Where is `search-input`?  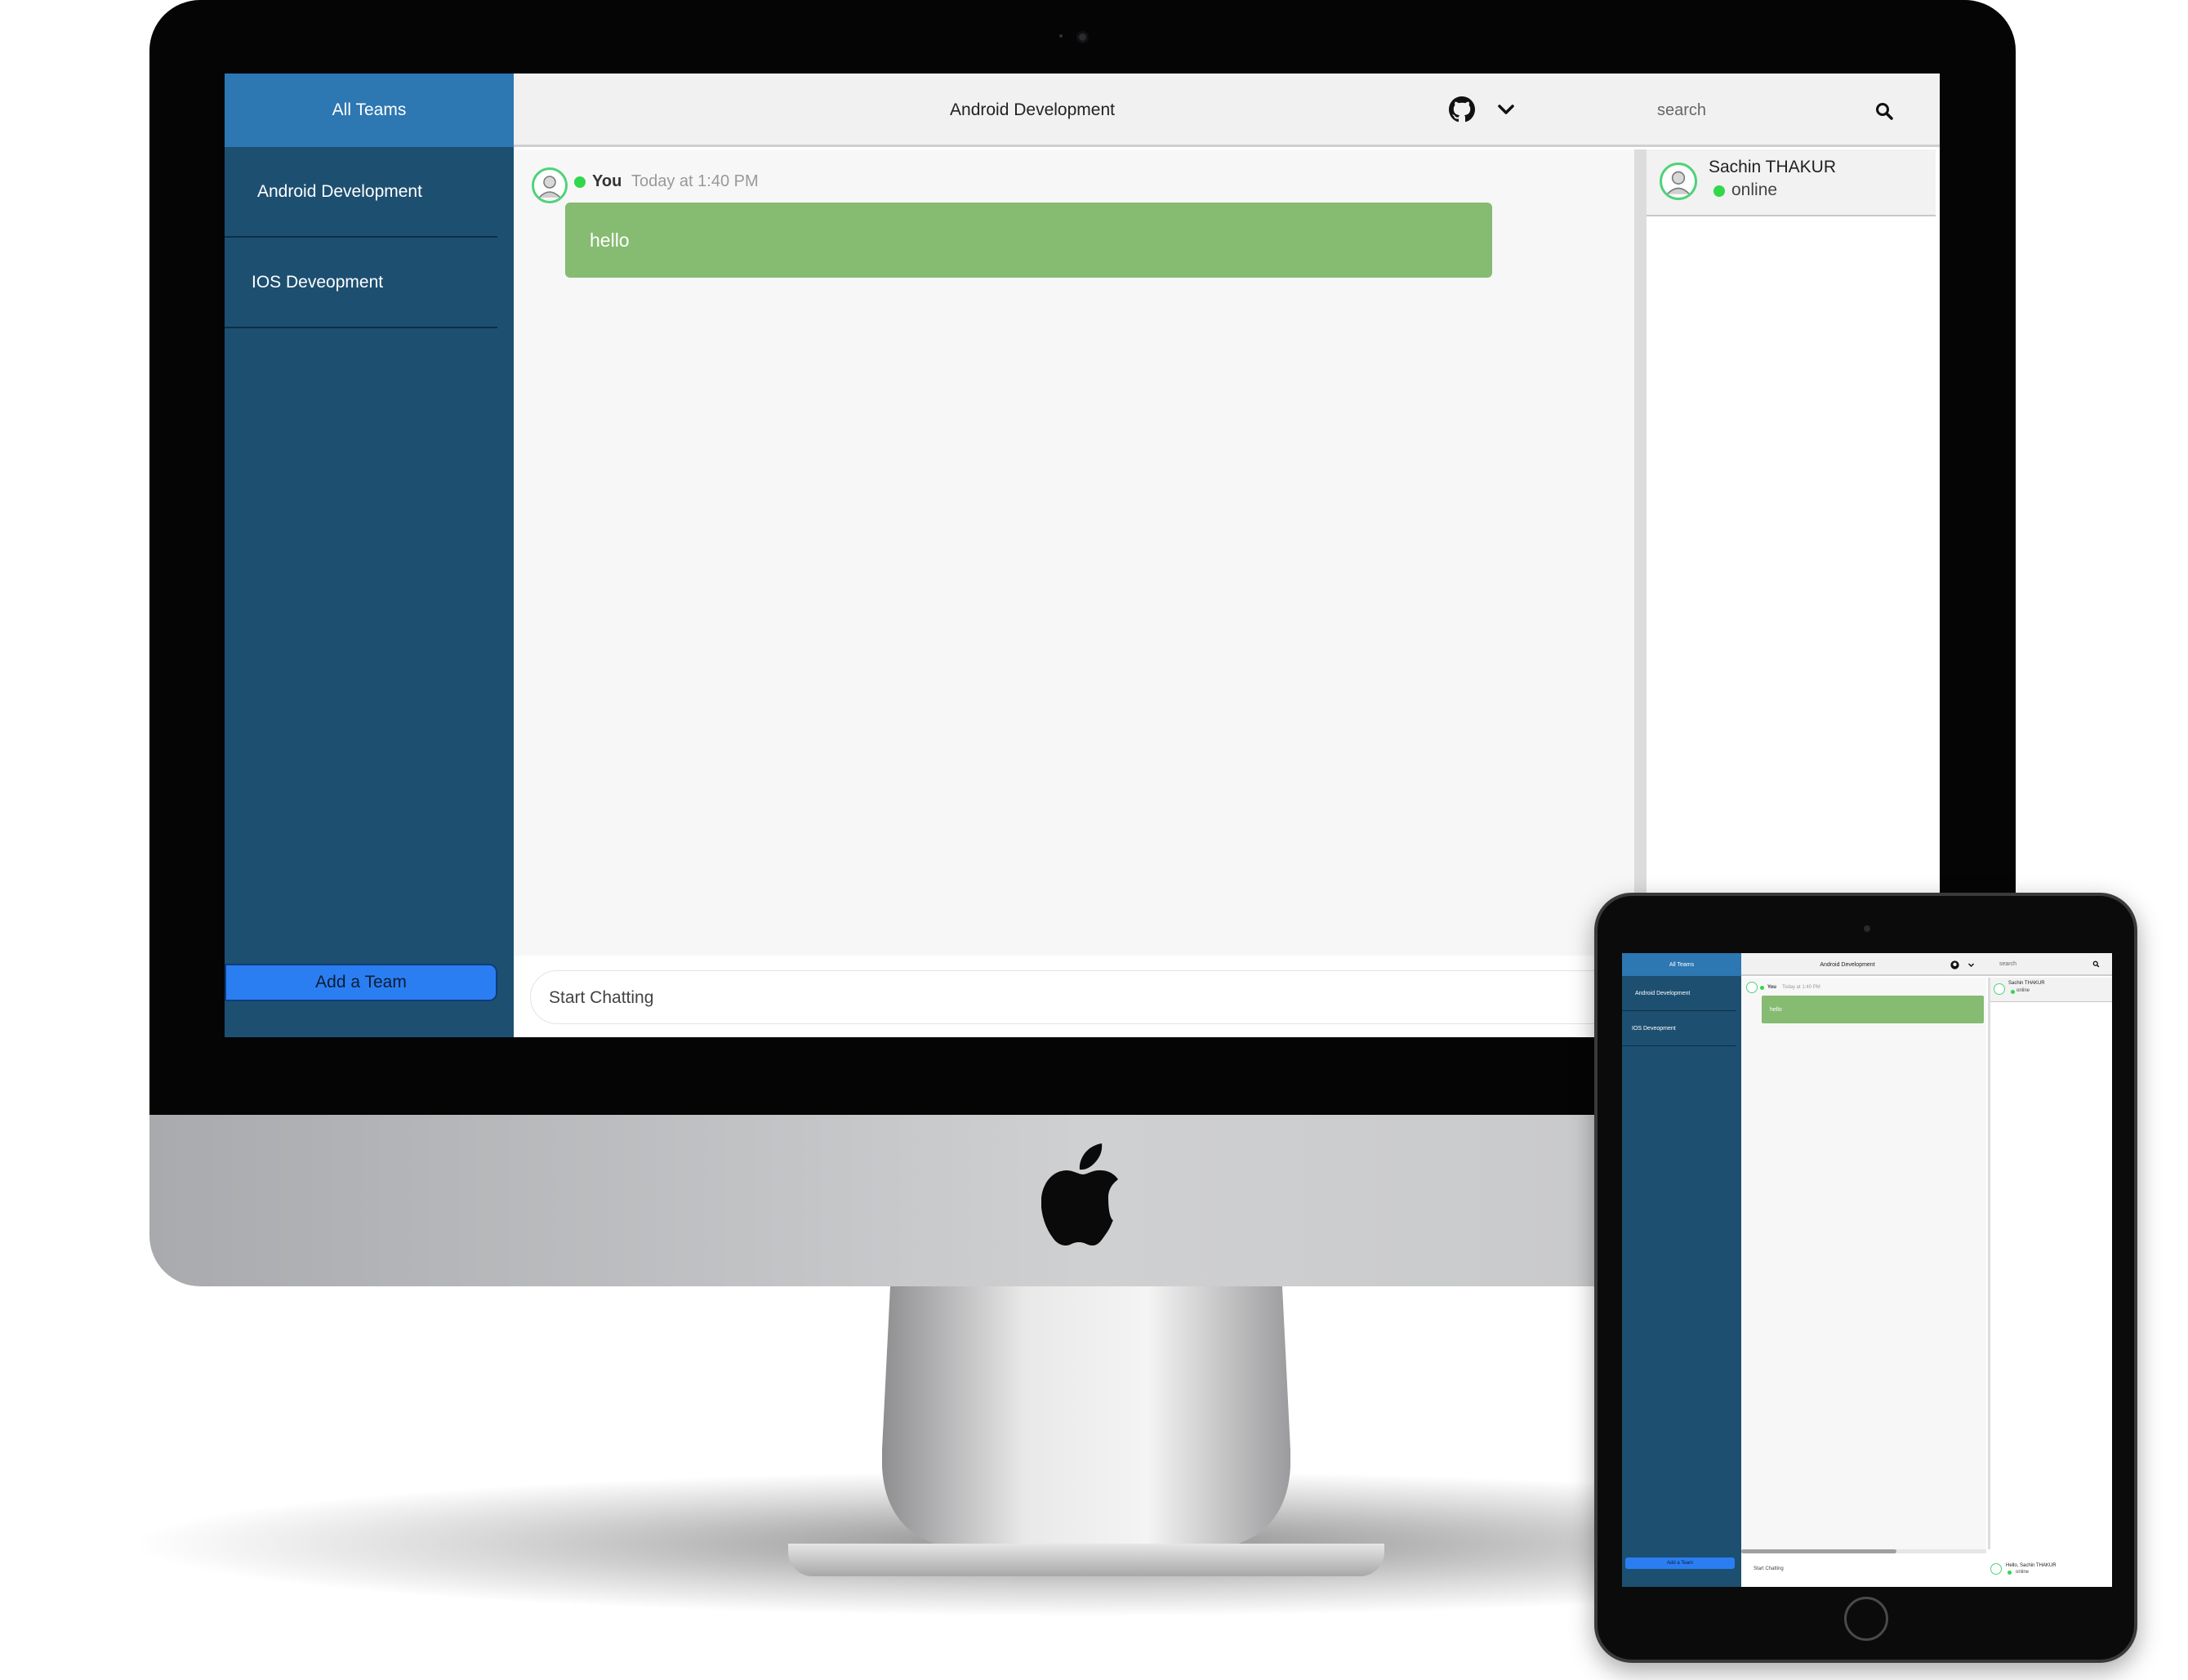
search-input is located at coordinates (1766, 110).